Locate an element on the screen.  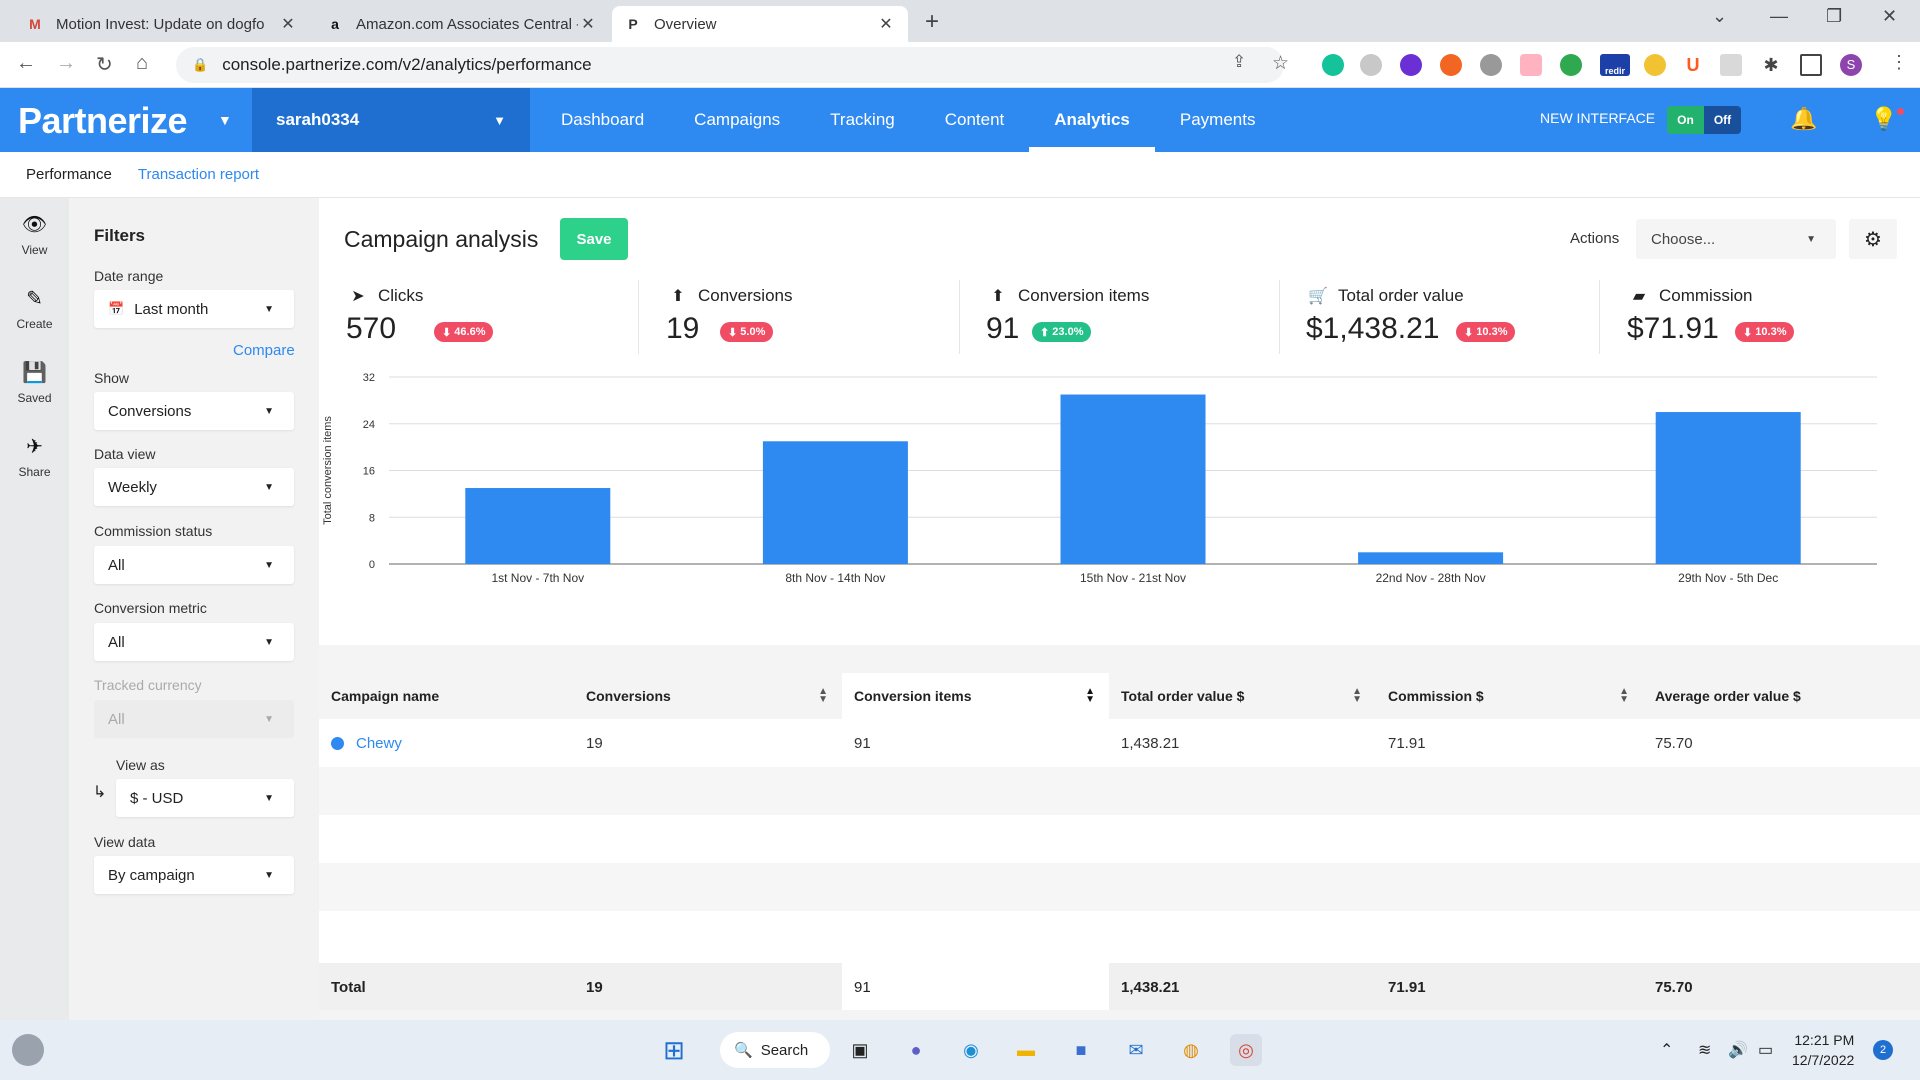
browser-tab-overview: P Overview ✕ is located at coordinates (760, 24).